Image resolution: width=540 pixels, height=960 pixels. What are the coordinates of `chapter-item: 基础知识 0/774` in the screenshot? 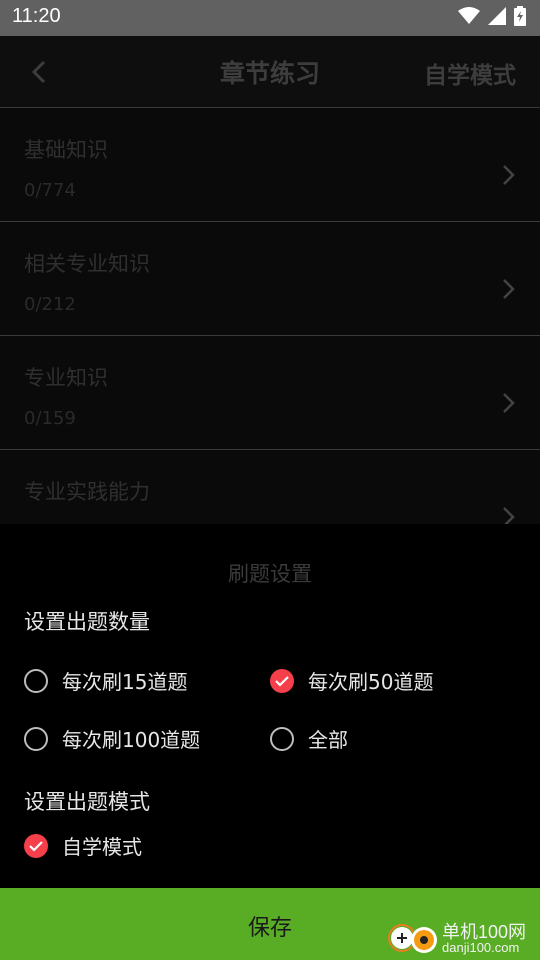 It's located at (270, 165).